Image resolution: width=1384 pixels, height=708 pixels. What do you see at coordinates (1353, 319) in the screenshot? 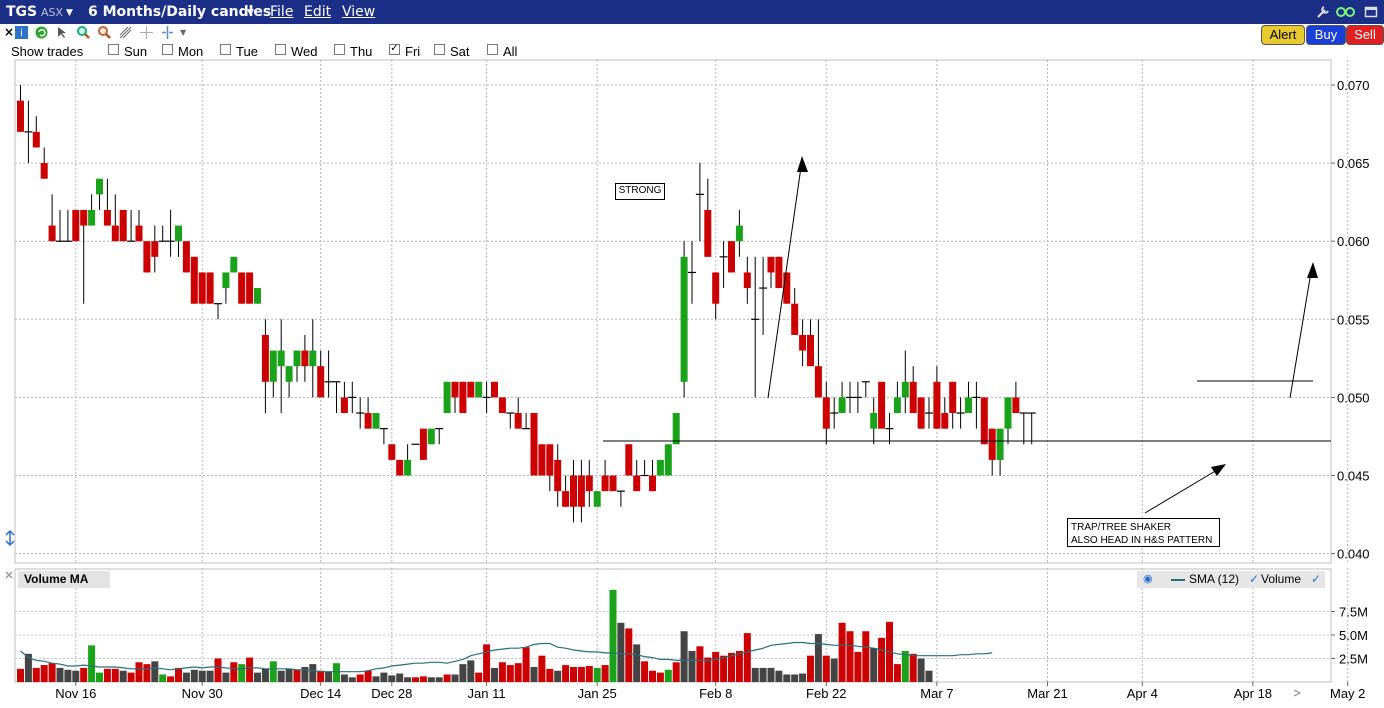
I see `price-tick-label: 0.055` at bounding box center [1353, 319].